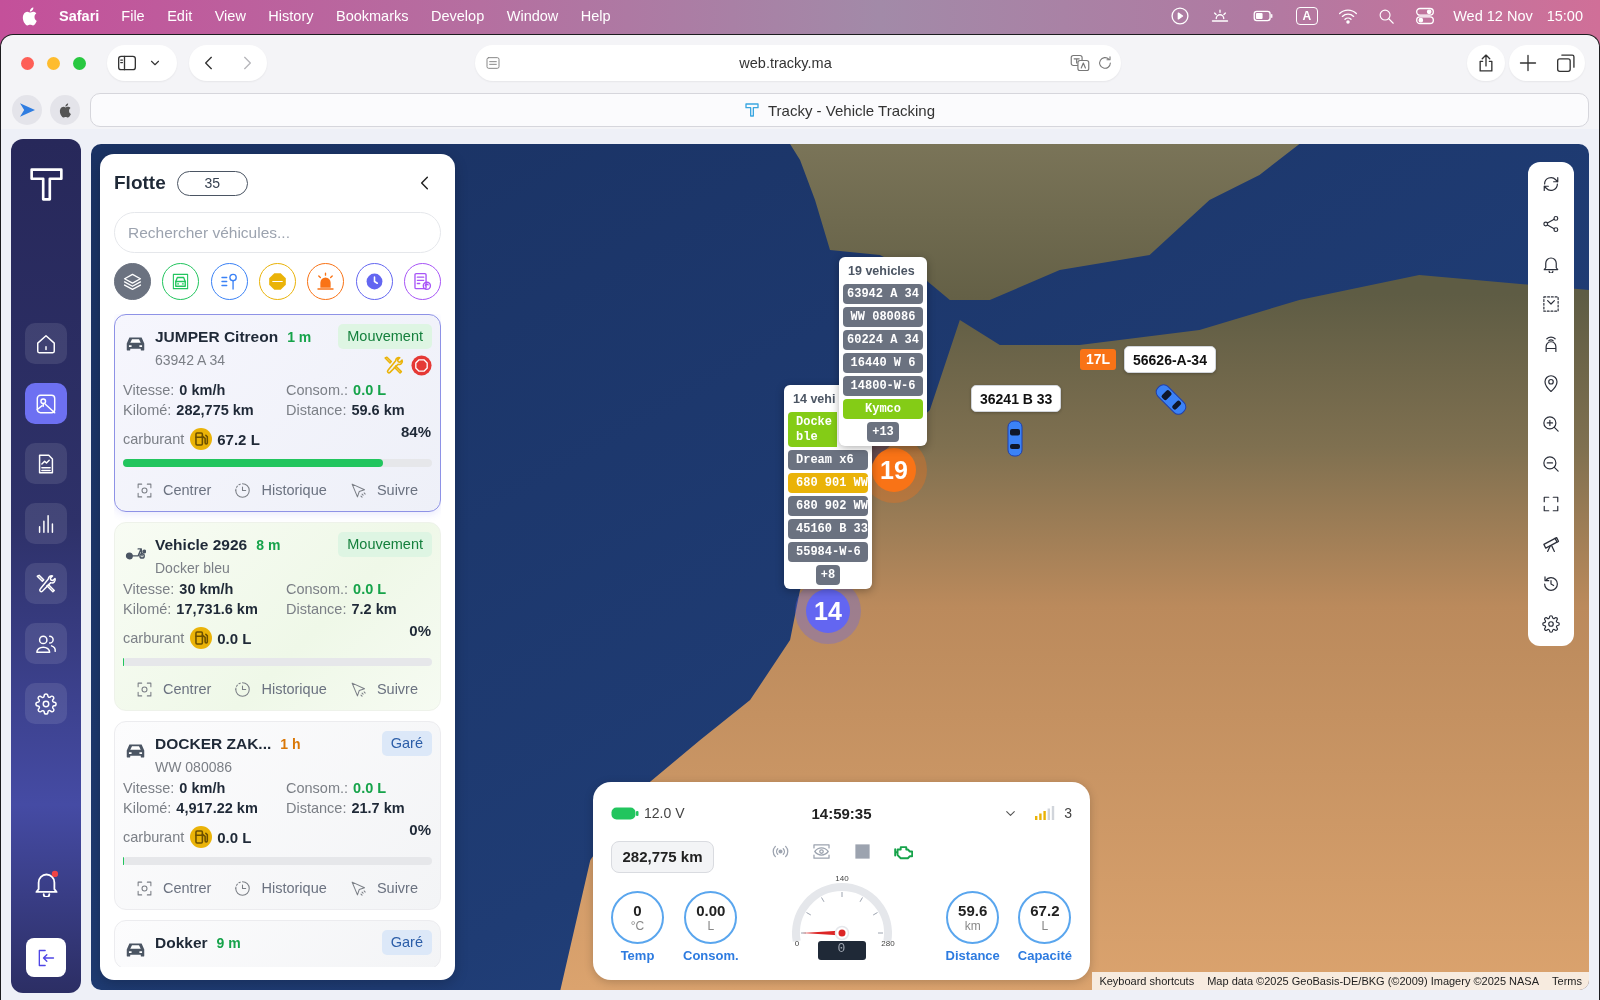 This screenshot has width=1600, height=1000. I want to click on plate-label: 36241 B 33, so click(1016, 398).